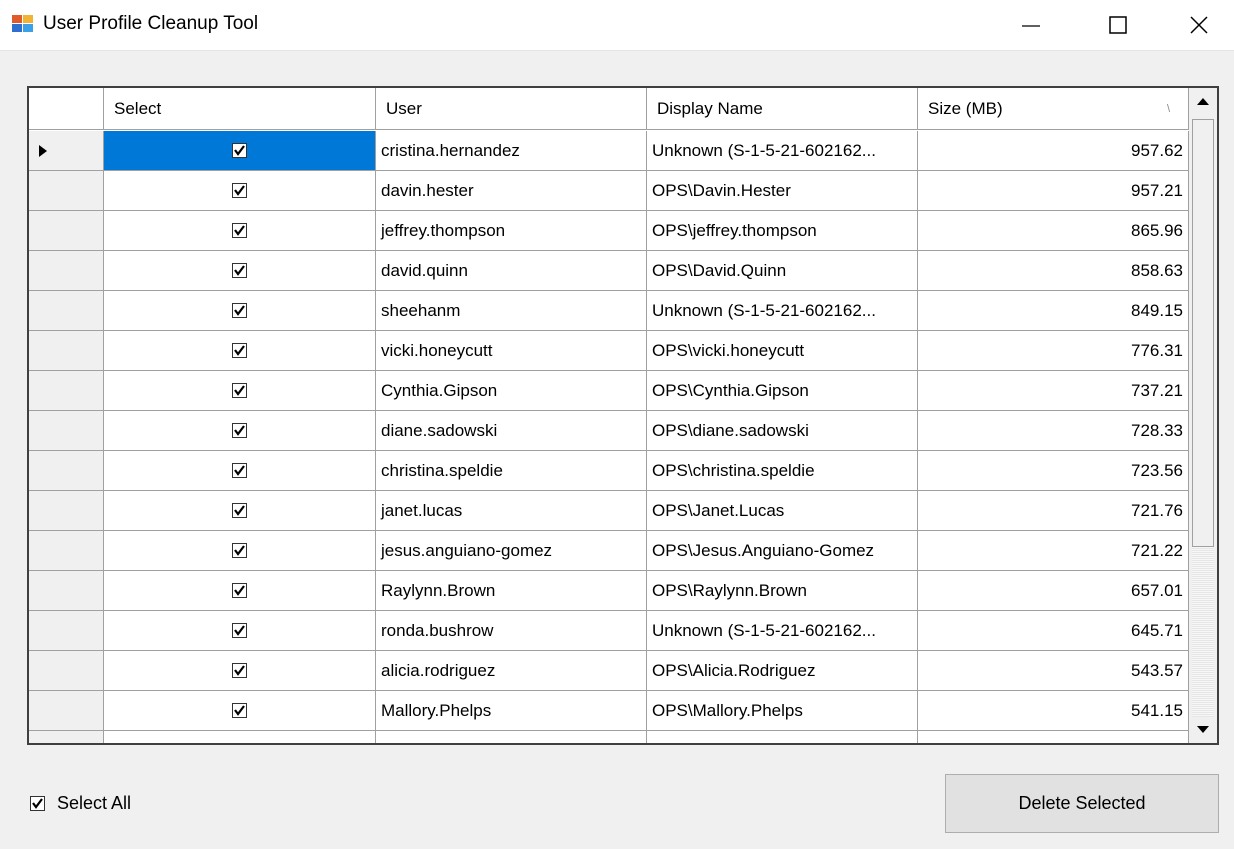 The width and height of the screenshot is (1234, 849). Describe the element at coordinates (782, 431) in the screenshot. I see `display-name-cell: OPS\diane.sadowski` at that location.